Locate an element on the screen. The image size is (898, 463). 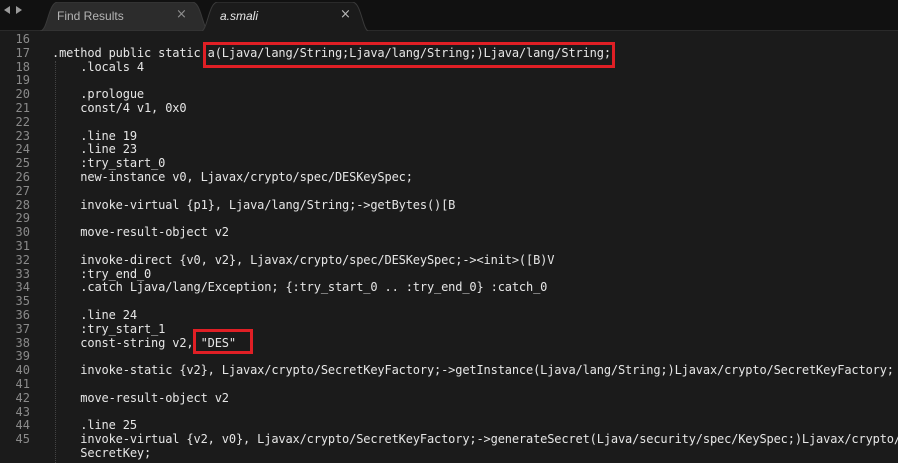
line-number: 28 is located at coordinates (22, 204).